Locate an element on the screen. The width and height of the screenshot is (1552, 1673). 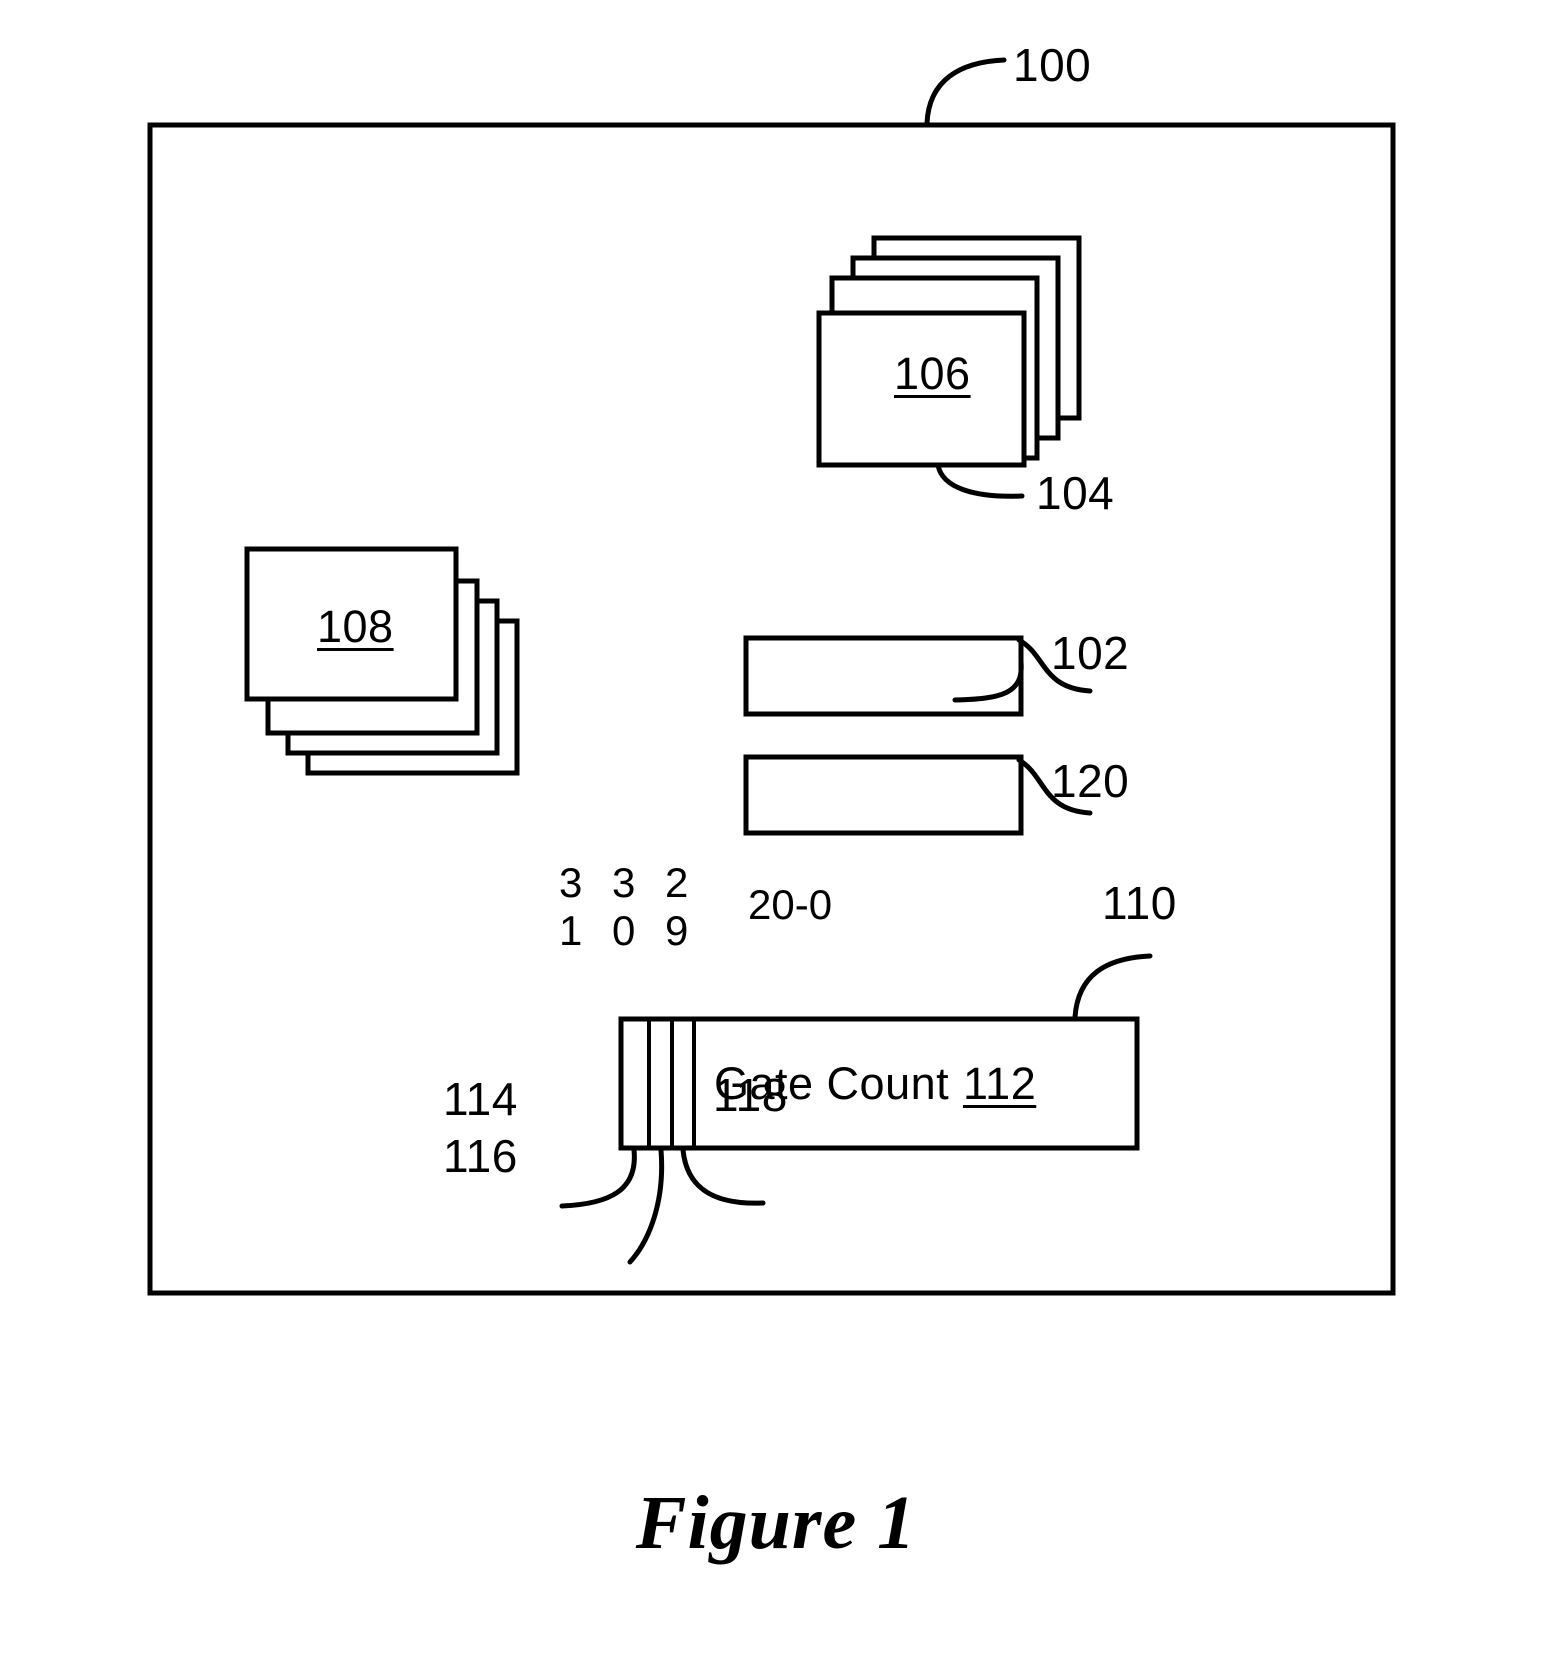
ref-label-110: 110 is located at coordinates (1139, 903).